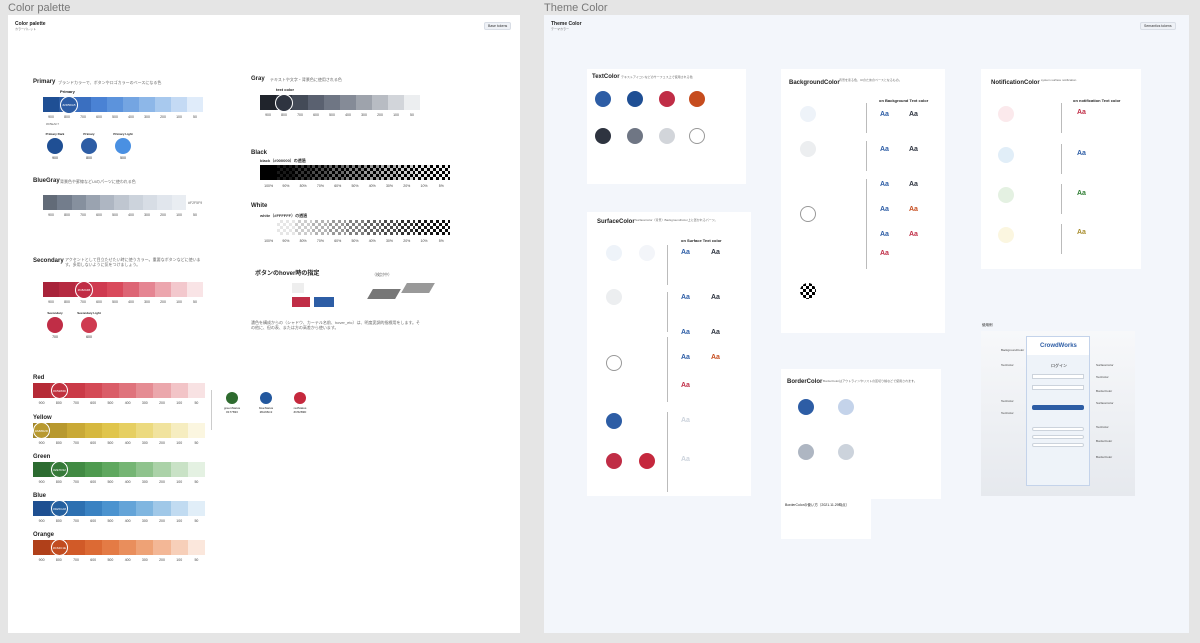  Describe the element at coordinates (355, 186) in the screenshot. I see `black-ticks: 100% 90% 80% 70% 60% 50% 40% 30% 20% 10% 5%` at that location.